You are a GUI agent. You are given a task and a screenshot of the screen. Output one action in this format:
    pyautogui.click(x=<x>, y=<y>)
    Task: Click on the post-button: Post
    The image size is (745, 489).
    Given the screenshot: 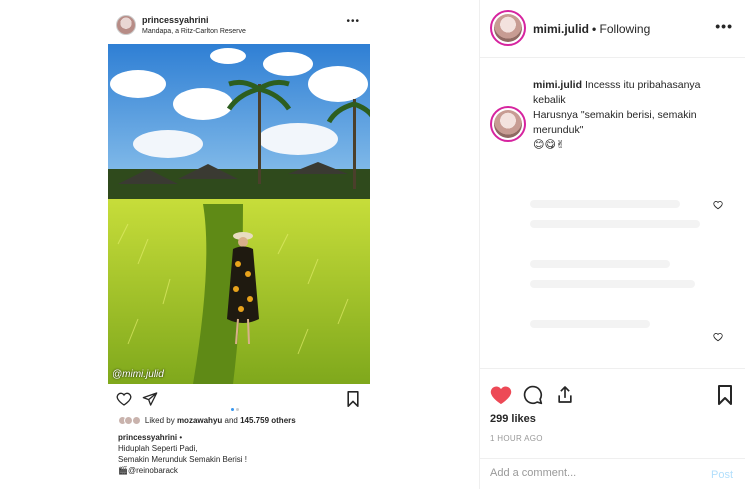 What is the action you would take?
    pyautogui.click(x=722, y=475)
    